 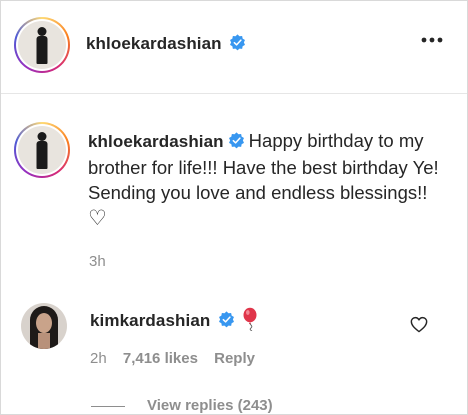 I want to click on more-horizontal-icon, so click(x=432, y=40).